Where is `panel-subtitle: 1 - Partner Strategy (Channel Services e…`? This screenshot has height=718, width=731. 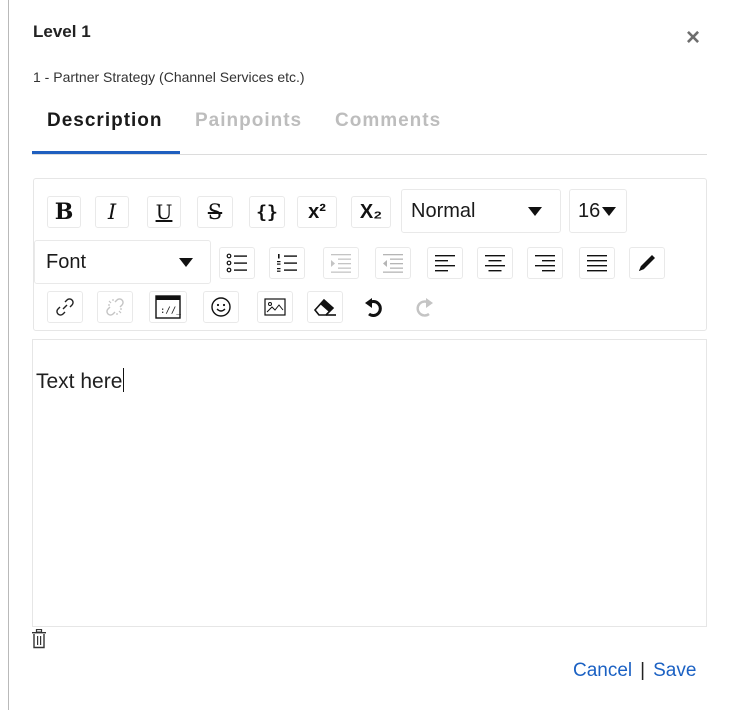
panel-subtitle: 1 - Partner Strategy (Channel Services e… is located at coordinates (169, 77).